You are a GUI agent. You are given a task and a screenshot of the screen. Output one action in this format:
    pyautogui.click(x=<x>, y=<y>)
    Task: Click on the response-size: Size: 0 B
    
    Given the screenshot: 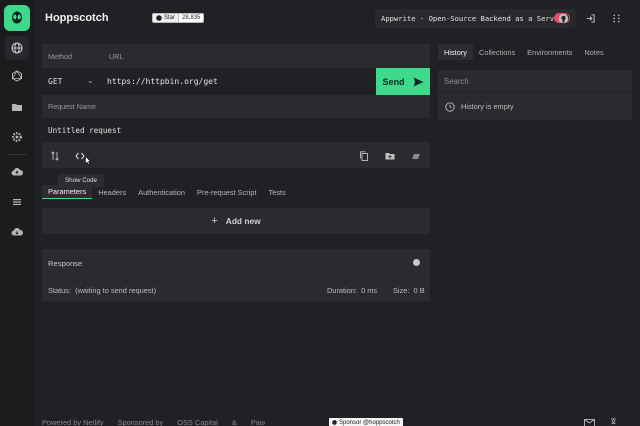 What is the action you would take?
    pyautogui.click(x=409, y=290)
    